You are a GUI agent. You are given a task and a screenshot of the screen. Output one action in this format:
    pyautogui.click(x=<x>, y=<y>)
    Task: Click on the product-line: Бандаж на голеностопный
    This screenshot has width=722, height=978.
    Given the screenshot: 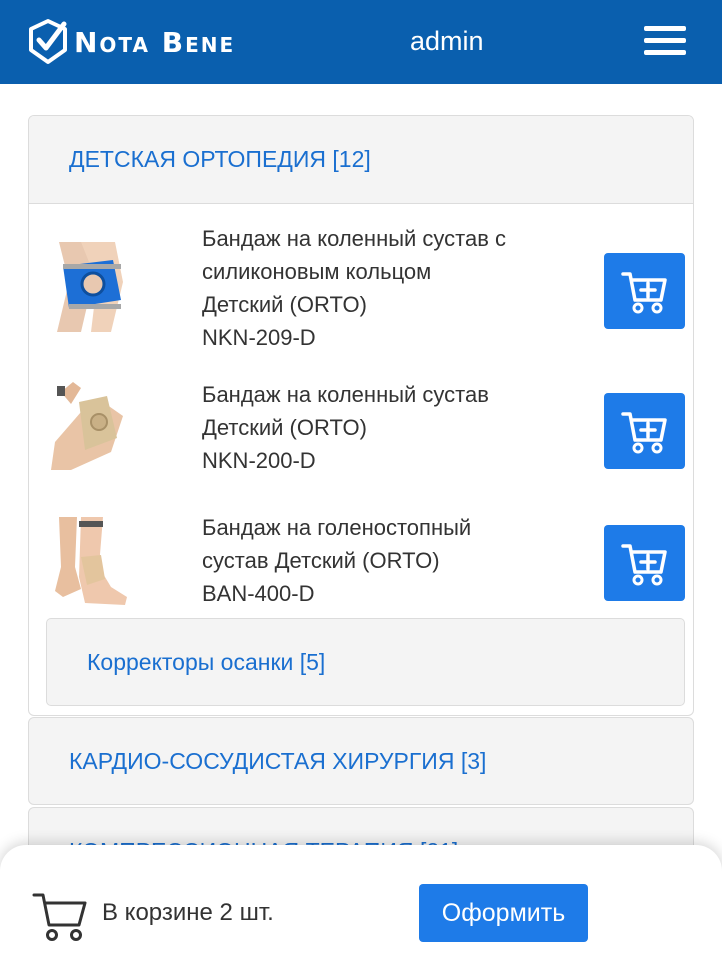 What is the action you would take?
    pyautogui.click(x=337, y=527)
    